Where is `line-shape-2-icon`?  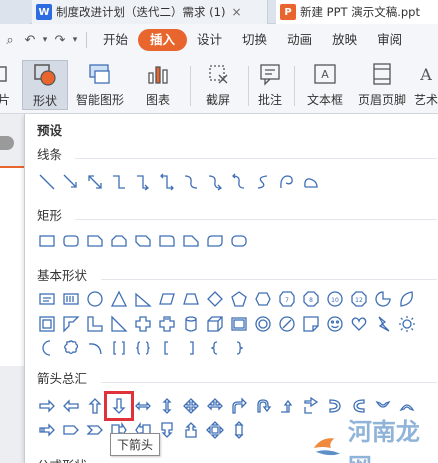 line-shape-2-icon is located at coordinates (71, 182).